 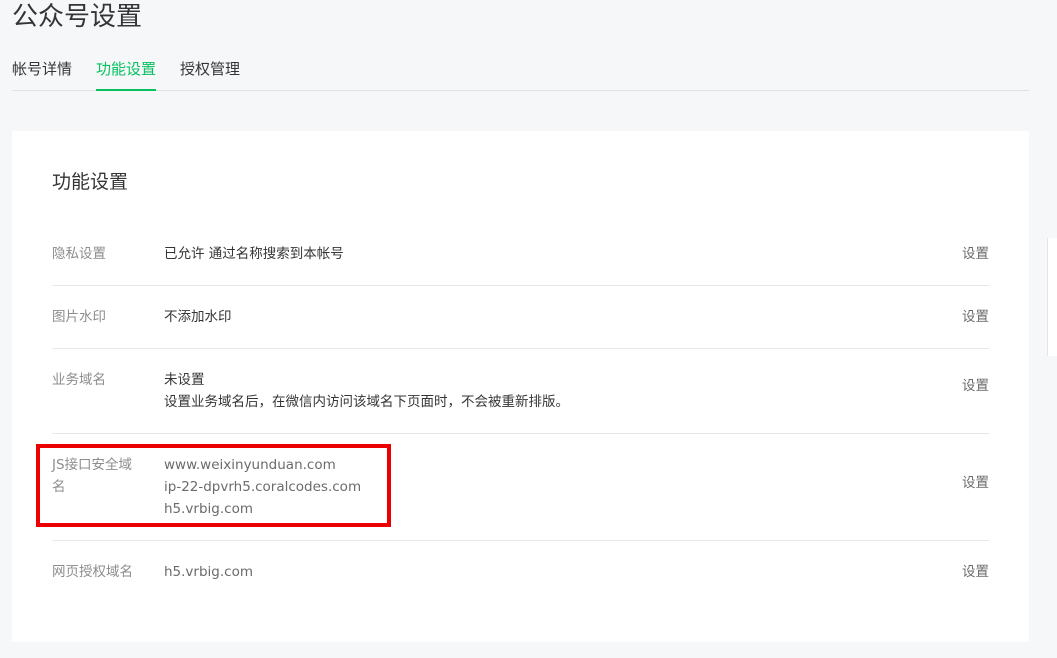 What do you see at coordinates (42, 71) in the screenshot?
I see `tab-account-details: 帐号详情` at bounding box center [42, 71].